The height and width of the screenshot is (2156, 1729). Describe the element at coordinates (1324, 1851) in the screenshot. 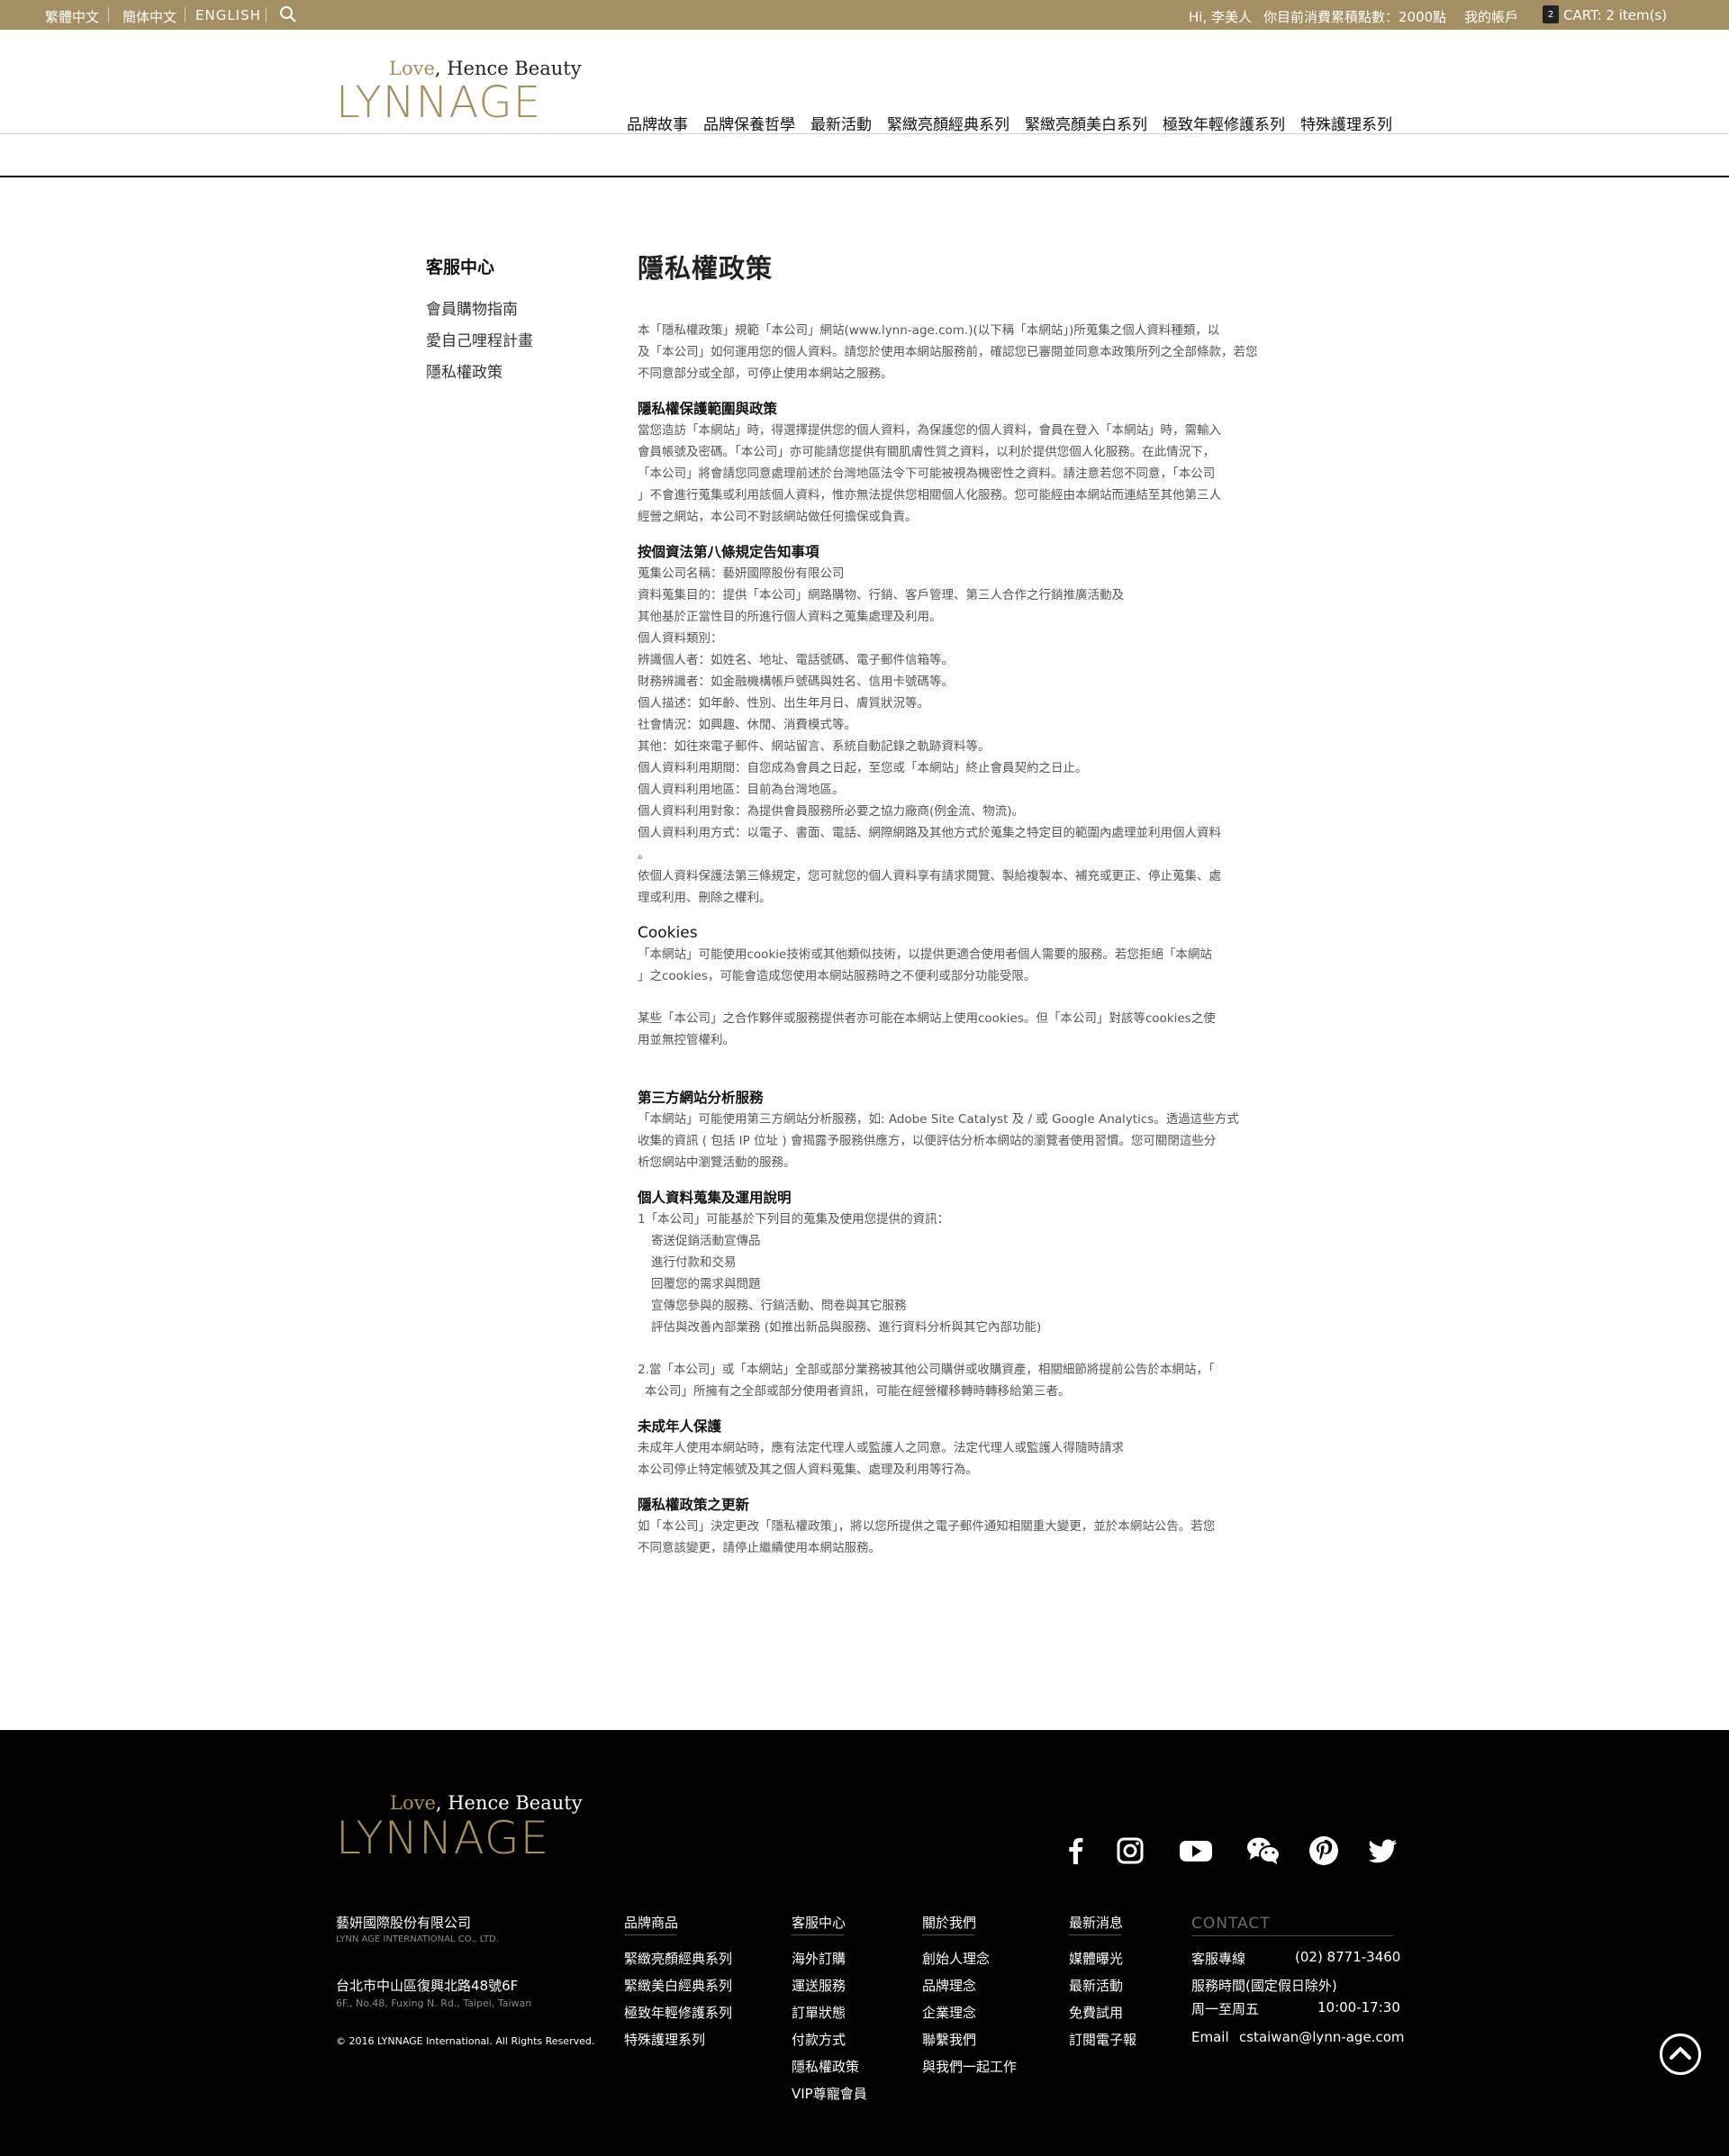

I see `pinterest-icon` at that location.